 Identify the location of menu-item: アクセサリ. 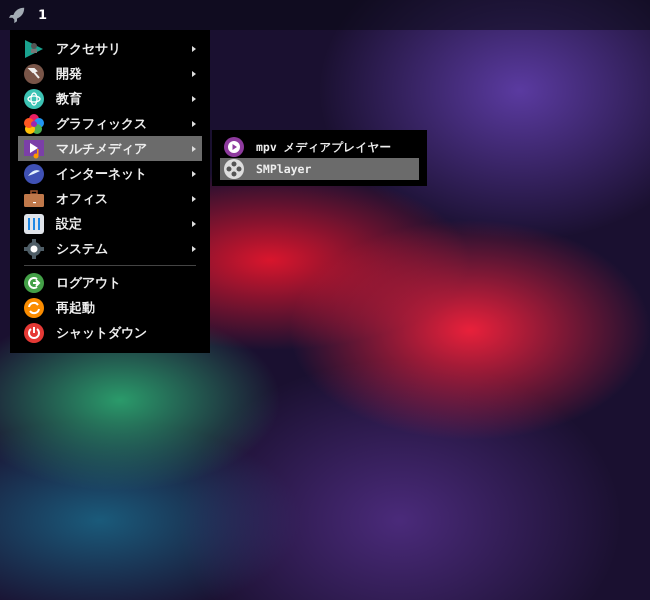
(110, 48).